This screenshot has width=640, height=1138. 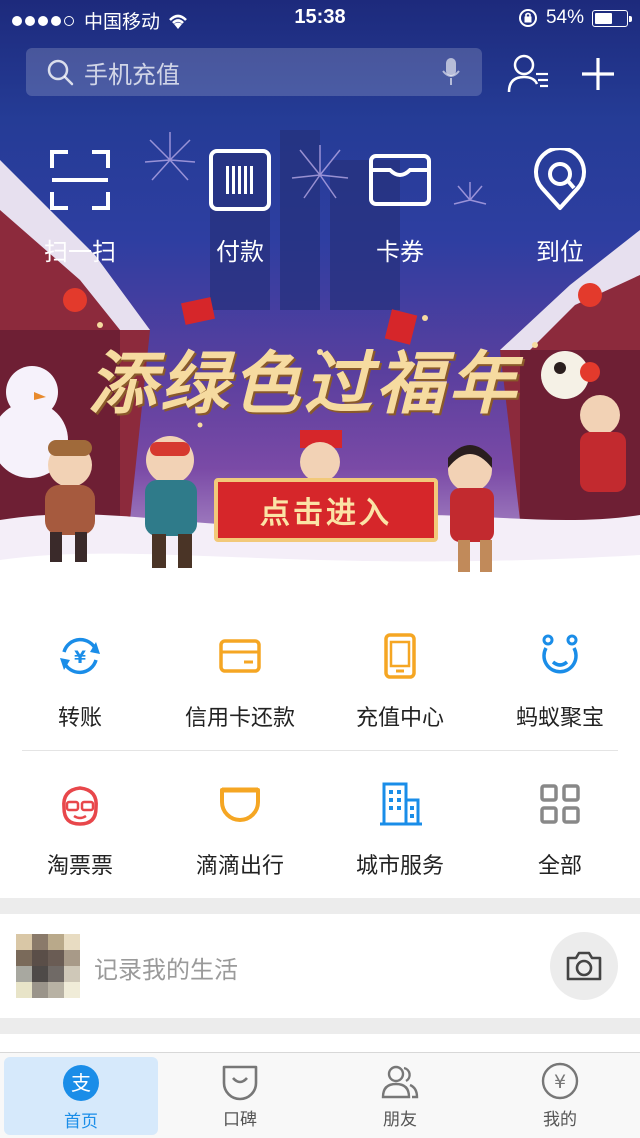 I want to click on banner-enter-button: 点击进入, so click(x=326, y=510).